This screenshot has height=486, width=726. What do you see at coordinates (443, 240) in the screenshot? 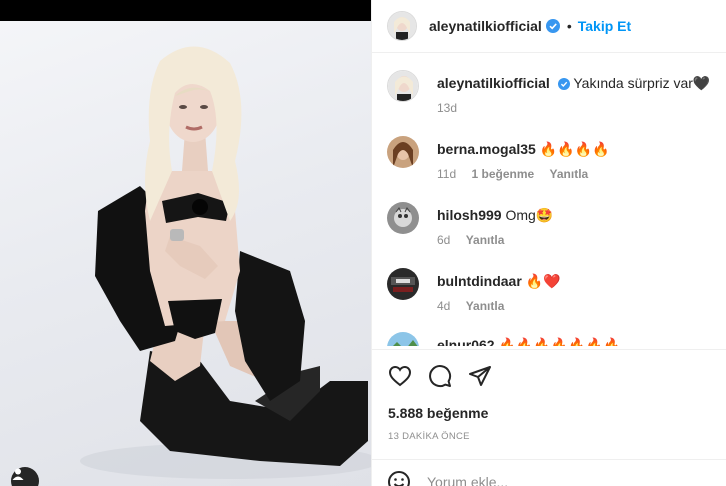
I see `comment-time: 6d` at bounding box center [443, 240].